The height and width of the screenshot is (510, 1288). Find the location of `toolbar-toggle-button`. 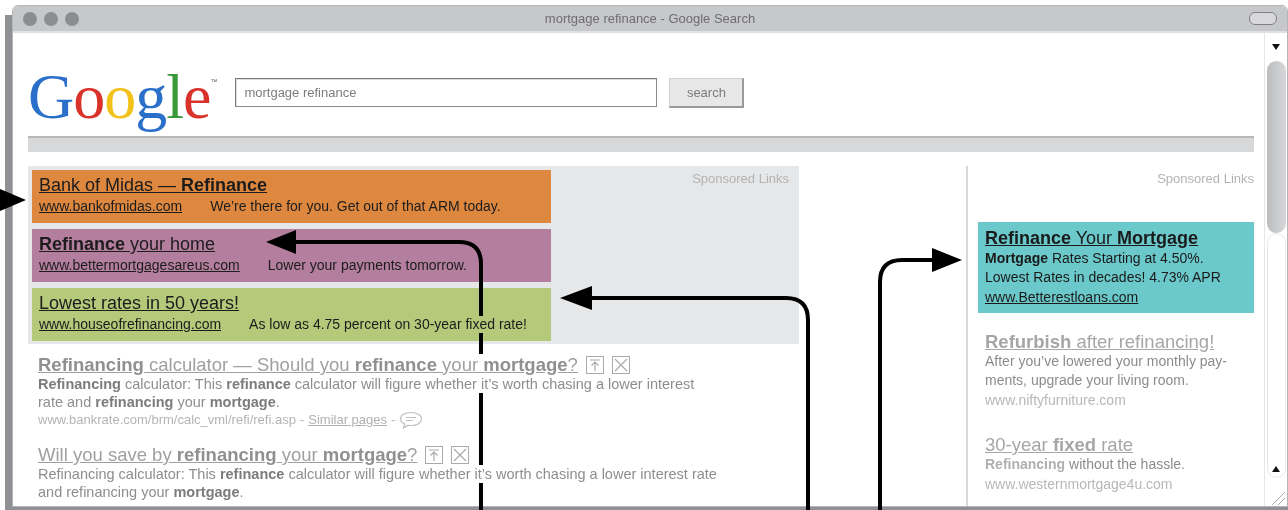

toolbar-toggle-button is located at coordinates (1263, 18).